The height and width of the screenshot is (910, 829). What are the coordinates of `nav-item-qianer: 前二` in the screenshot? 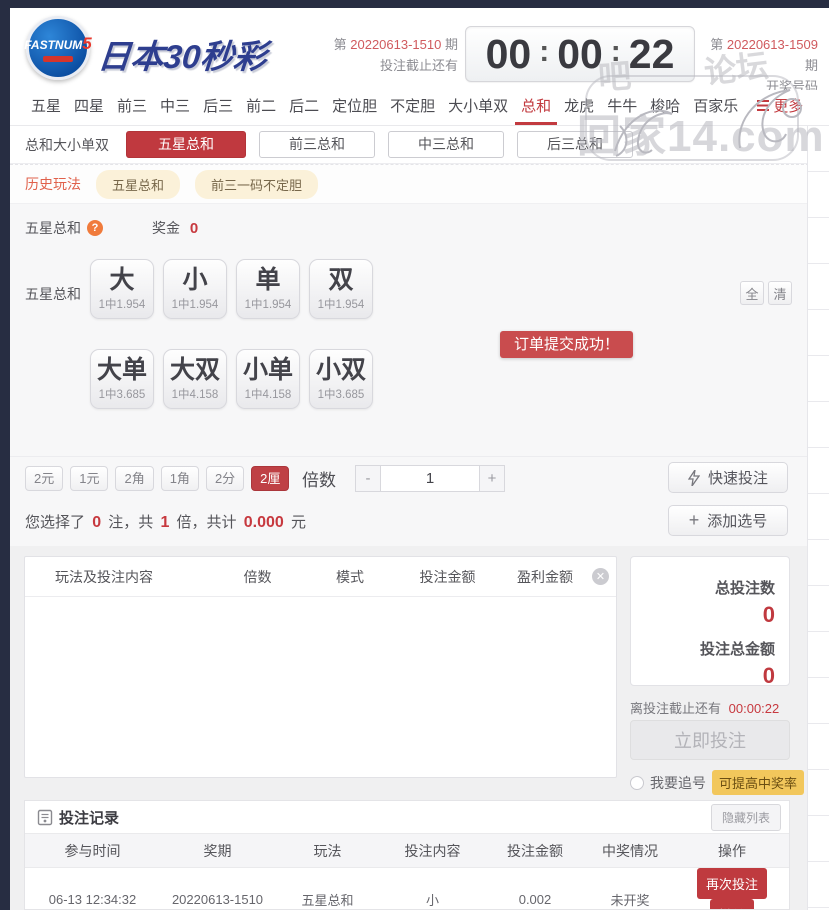 It's located at (261, 110).